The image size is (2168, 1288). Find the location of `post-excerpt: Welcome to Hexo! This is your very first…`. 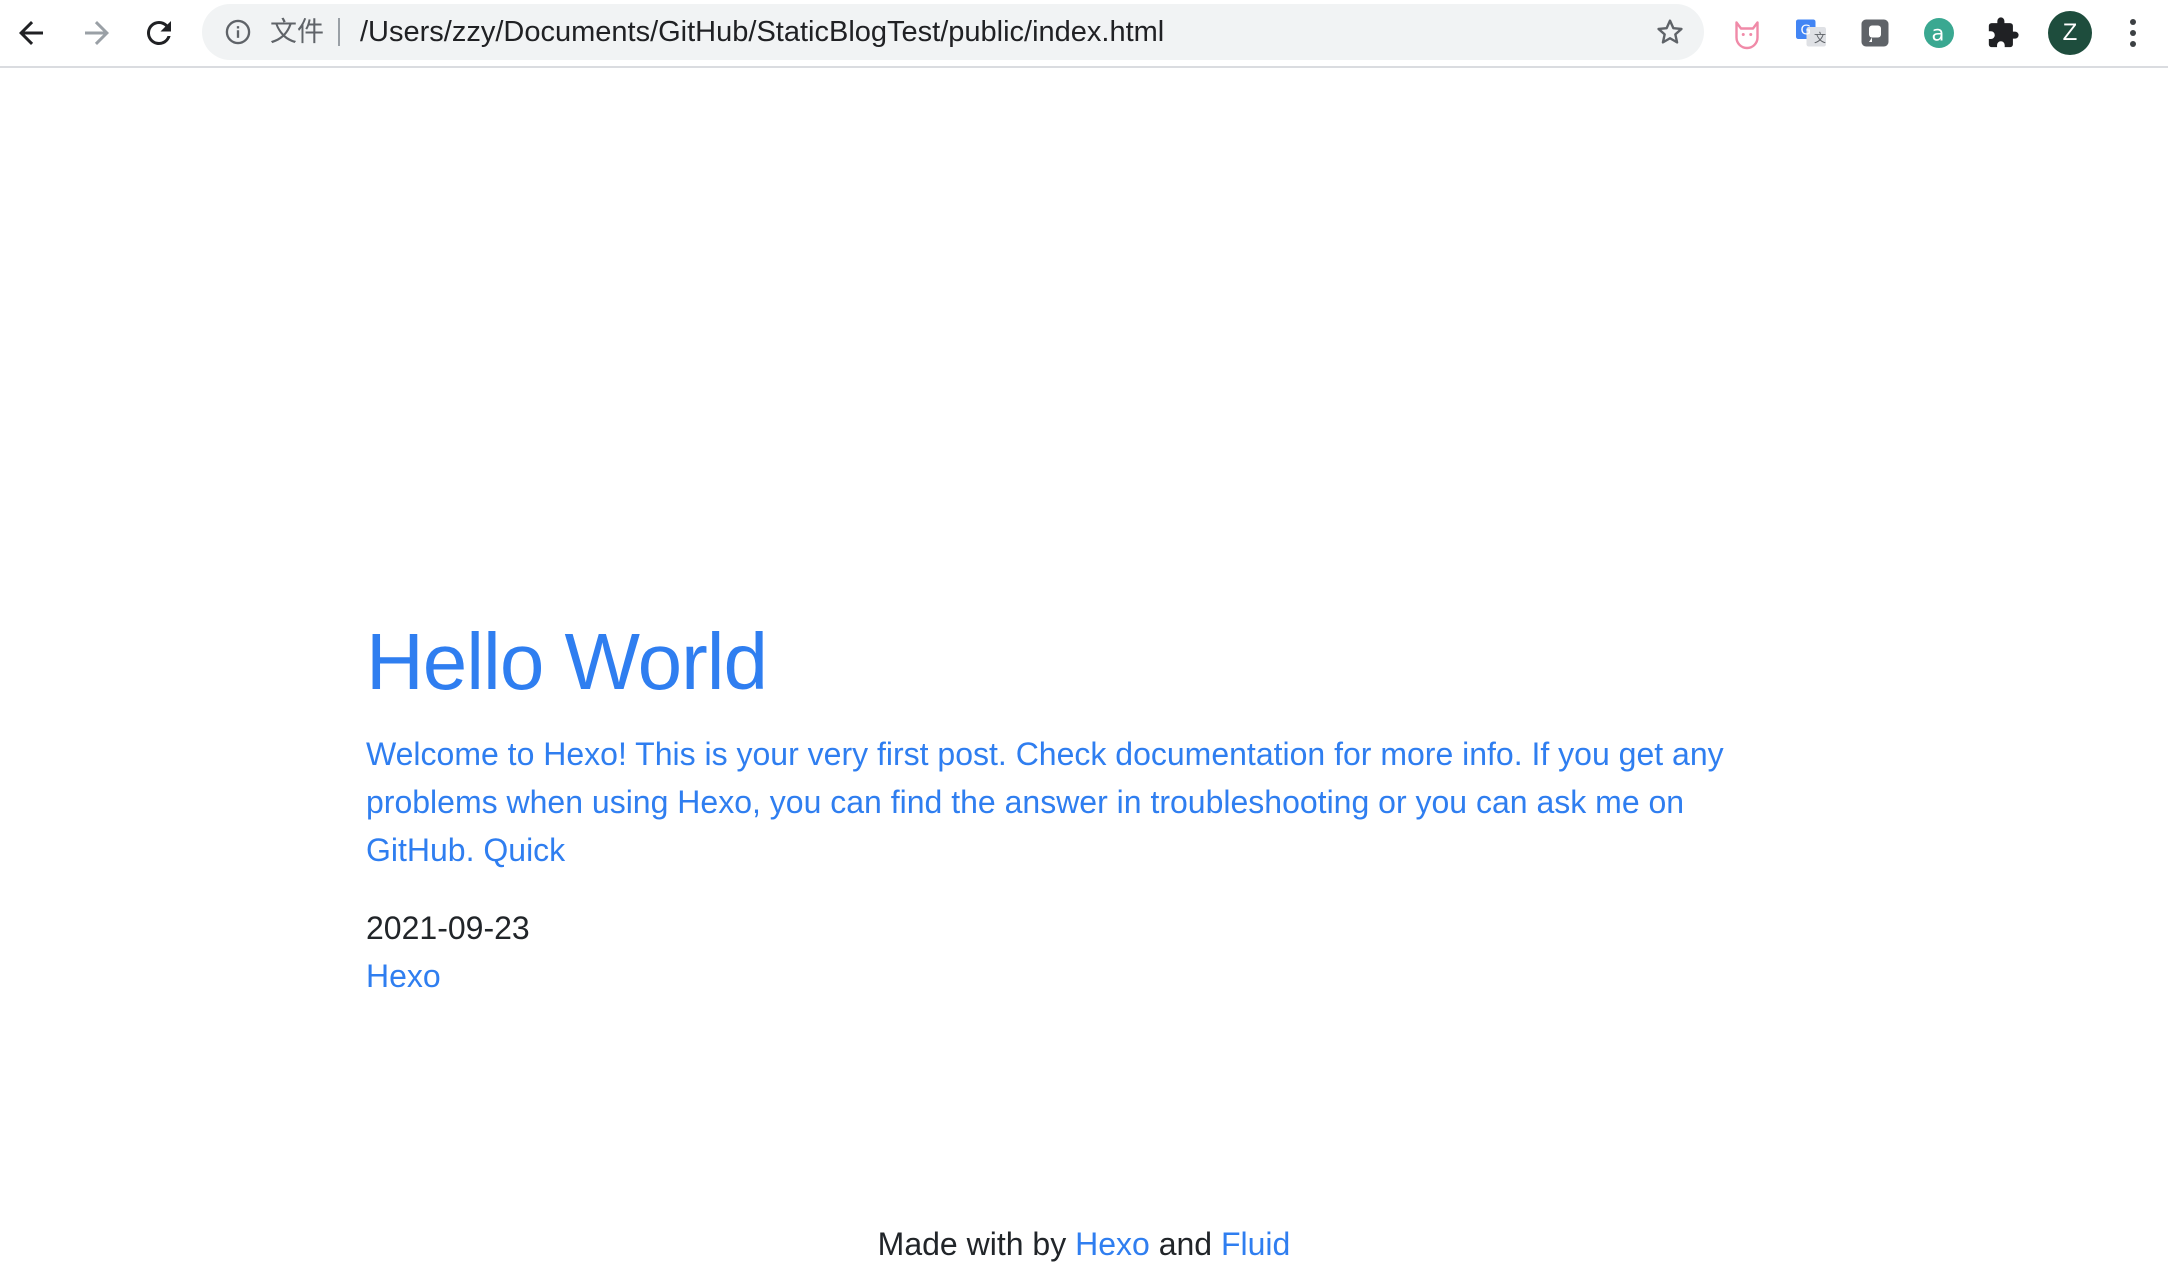

post-excerpt: Welcome to Hexo! This is your very first… is located at coordinates (1066, 802).